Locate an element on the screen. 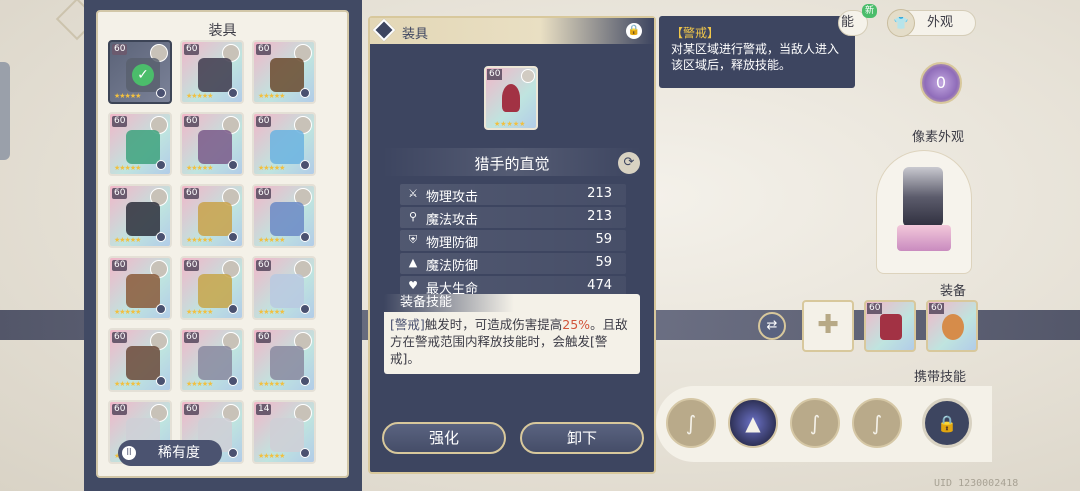 Image resolution: width=1080 pixels, height=491 pixels. stat-label: 魔法防御 is located at coordinates (452, 266).